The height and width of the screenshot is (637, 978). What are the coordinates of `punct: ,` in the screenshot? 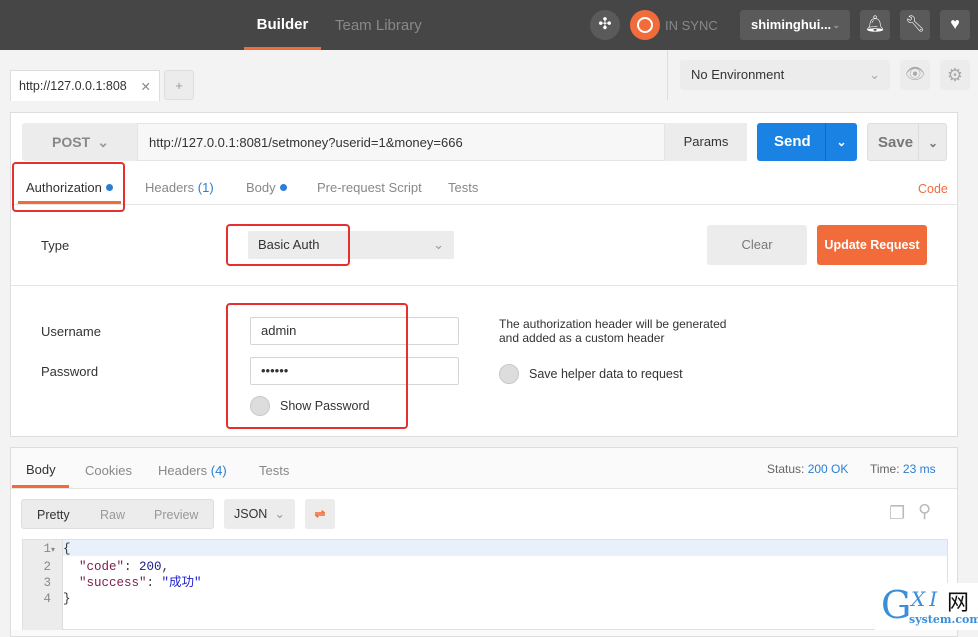 It's located at (165, 567).